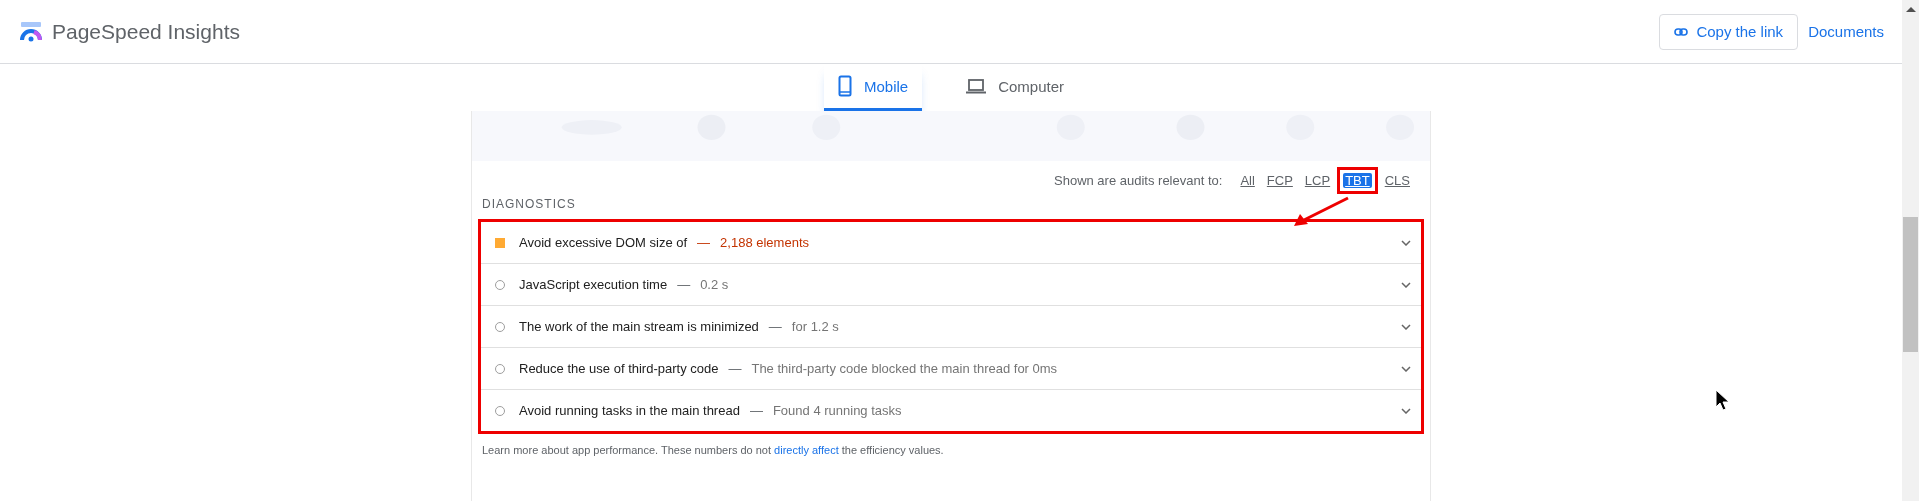  Describe the element at coordinates (1846, 31) in the screenshot. I see `documents-link: Documents` at that location.